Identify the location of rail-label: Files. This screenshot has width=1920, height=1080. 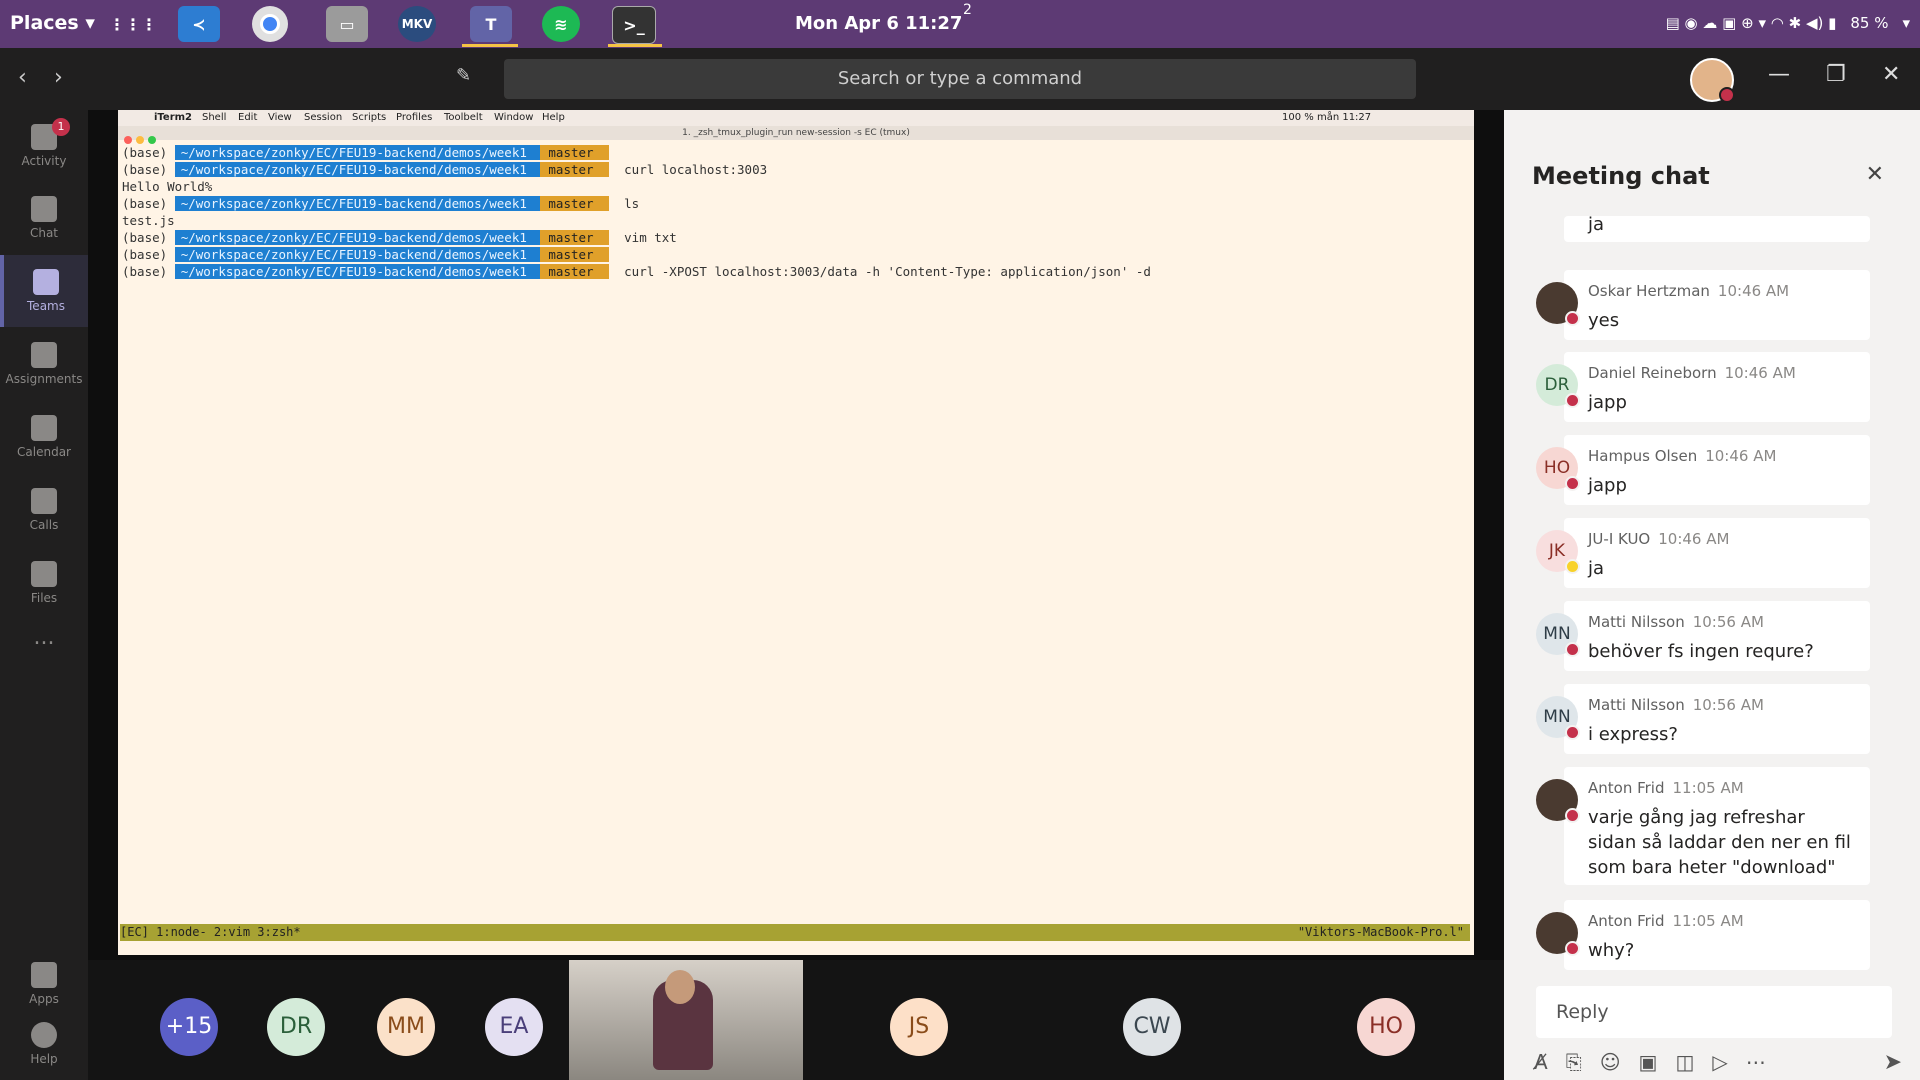
(44, 598).